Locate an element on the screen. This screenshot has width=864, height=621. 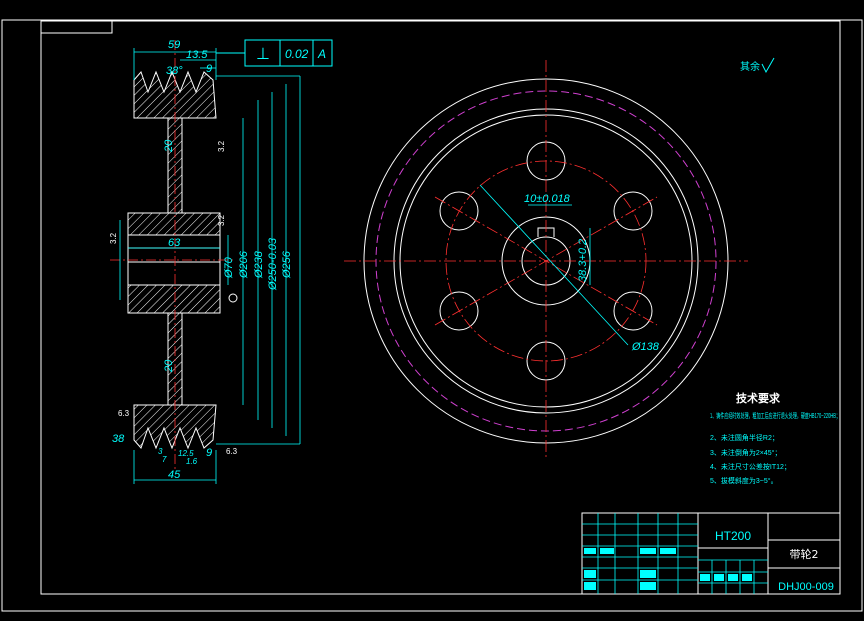
gdt-frame is located at coordinates (274, 53).